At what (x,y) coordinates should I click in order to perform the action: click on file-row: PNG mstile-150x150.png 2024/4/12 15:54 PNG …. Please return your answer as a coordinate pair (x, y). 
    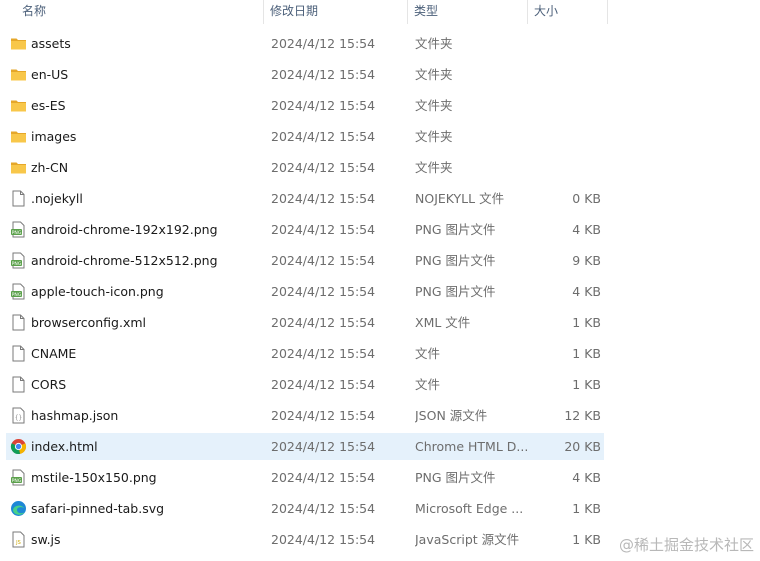
    Looking at the image, I should click on (380, 477).